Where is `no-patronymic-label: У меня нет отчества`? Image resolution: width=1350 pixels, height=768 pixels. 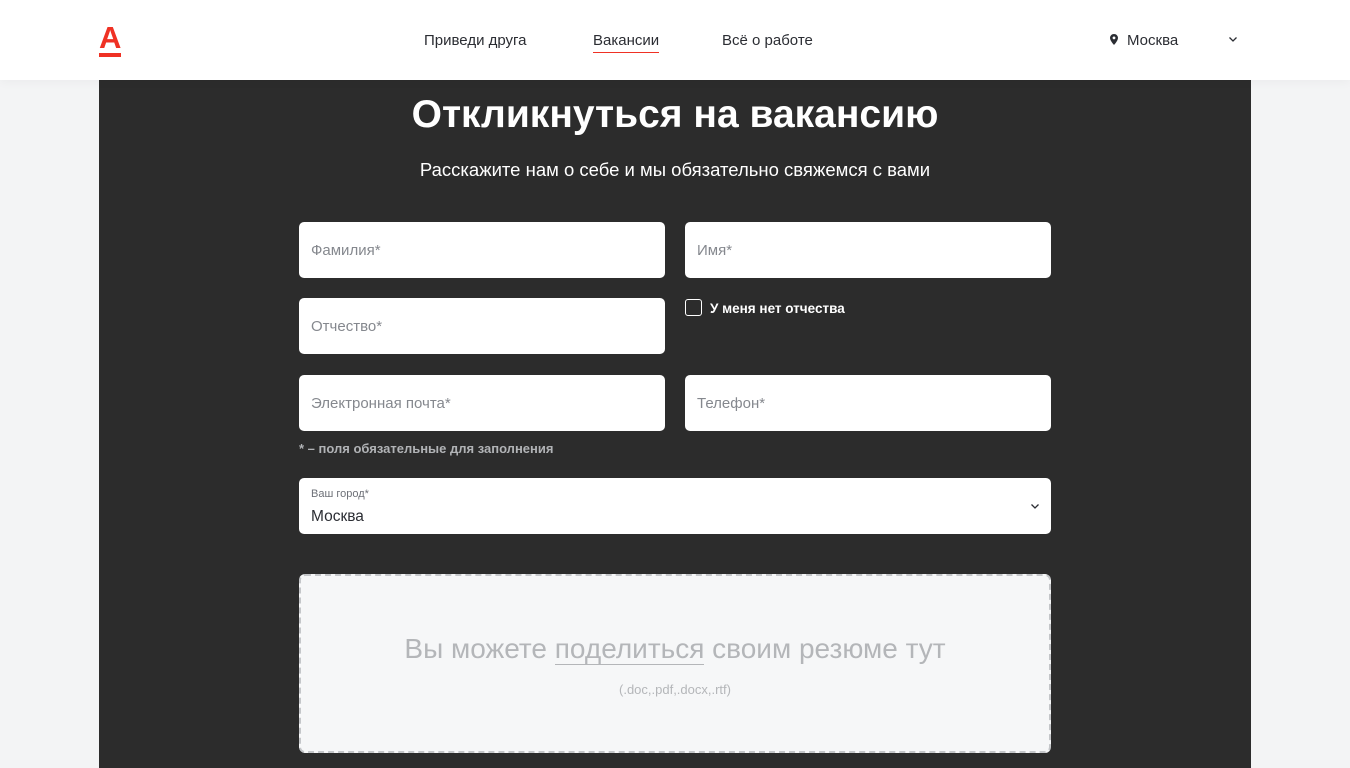
no-patronymic-label: У меня нет отчества is located at coordinates (777, 308).